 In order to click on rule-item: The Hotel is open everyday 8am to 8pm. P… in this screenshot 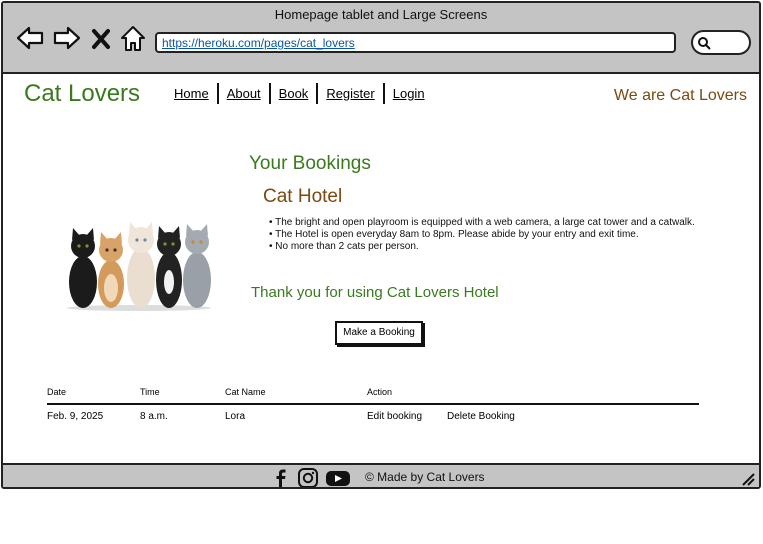, I will do `click(482, 235)`.